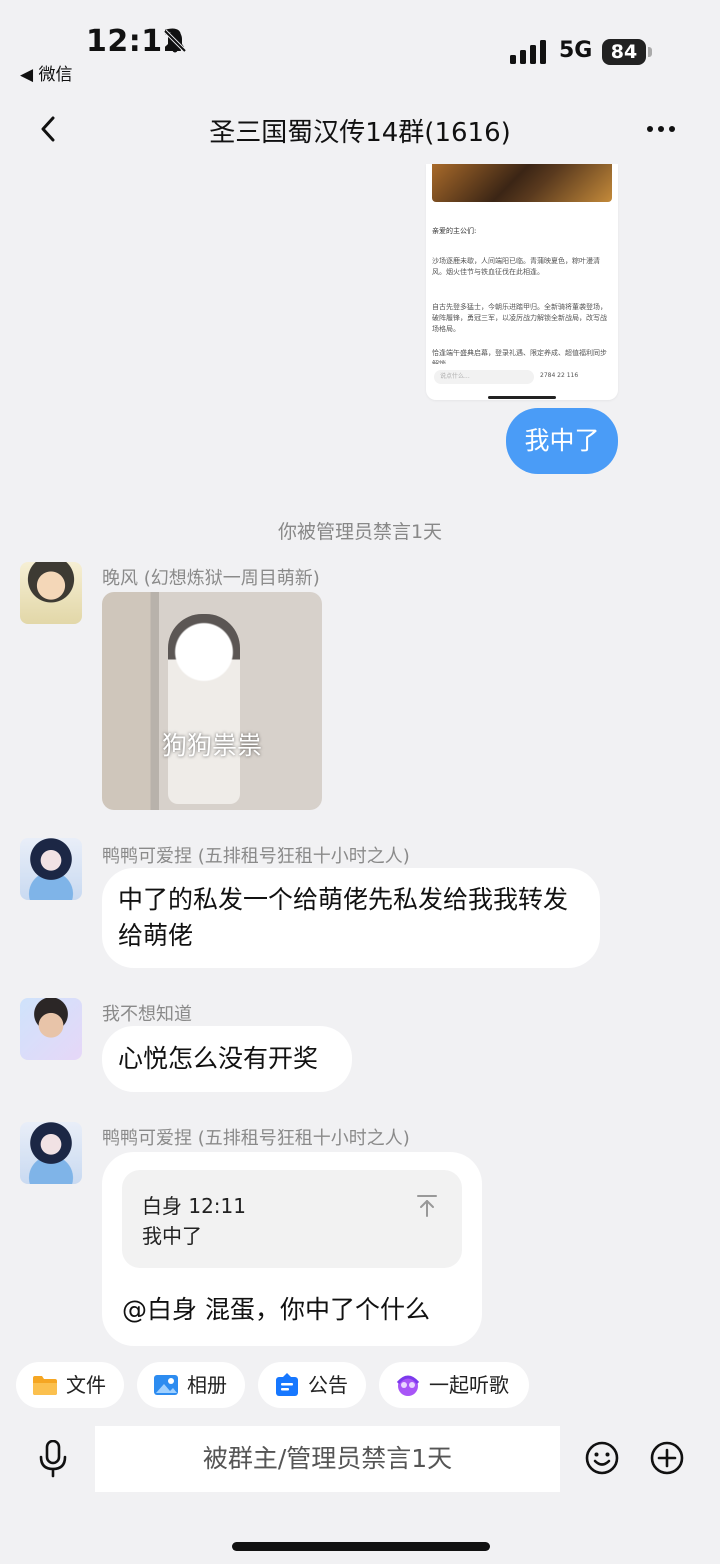  Describe the element at coordinates (45, 1385) in the screenshot. I see `folder-icon` at that location.